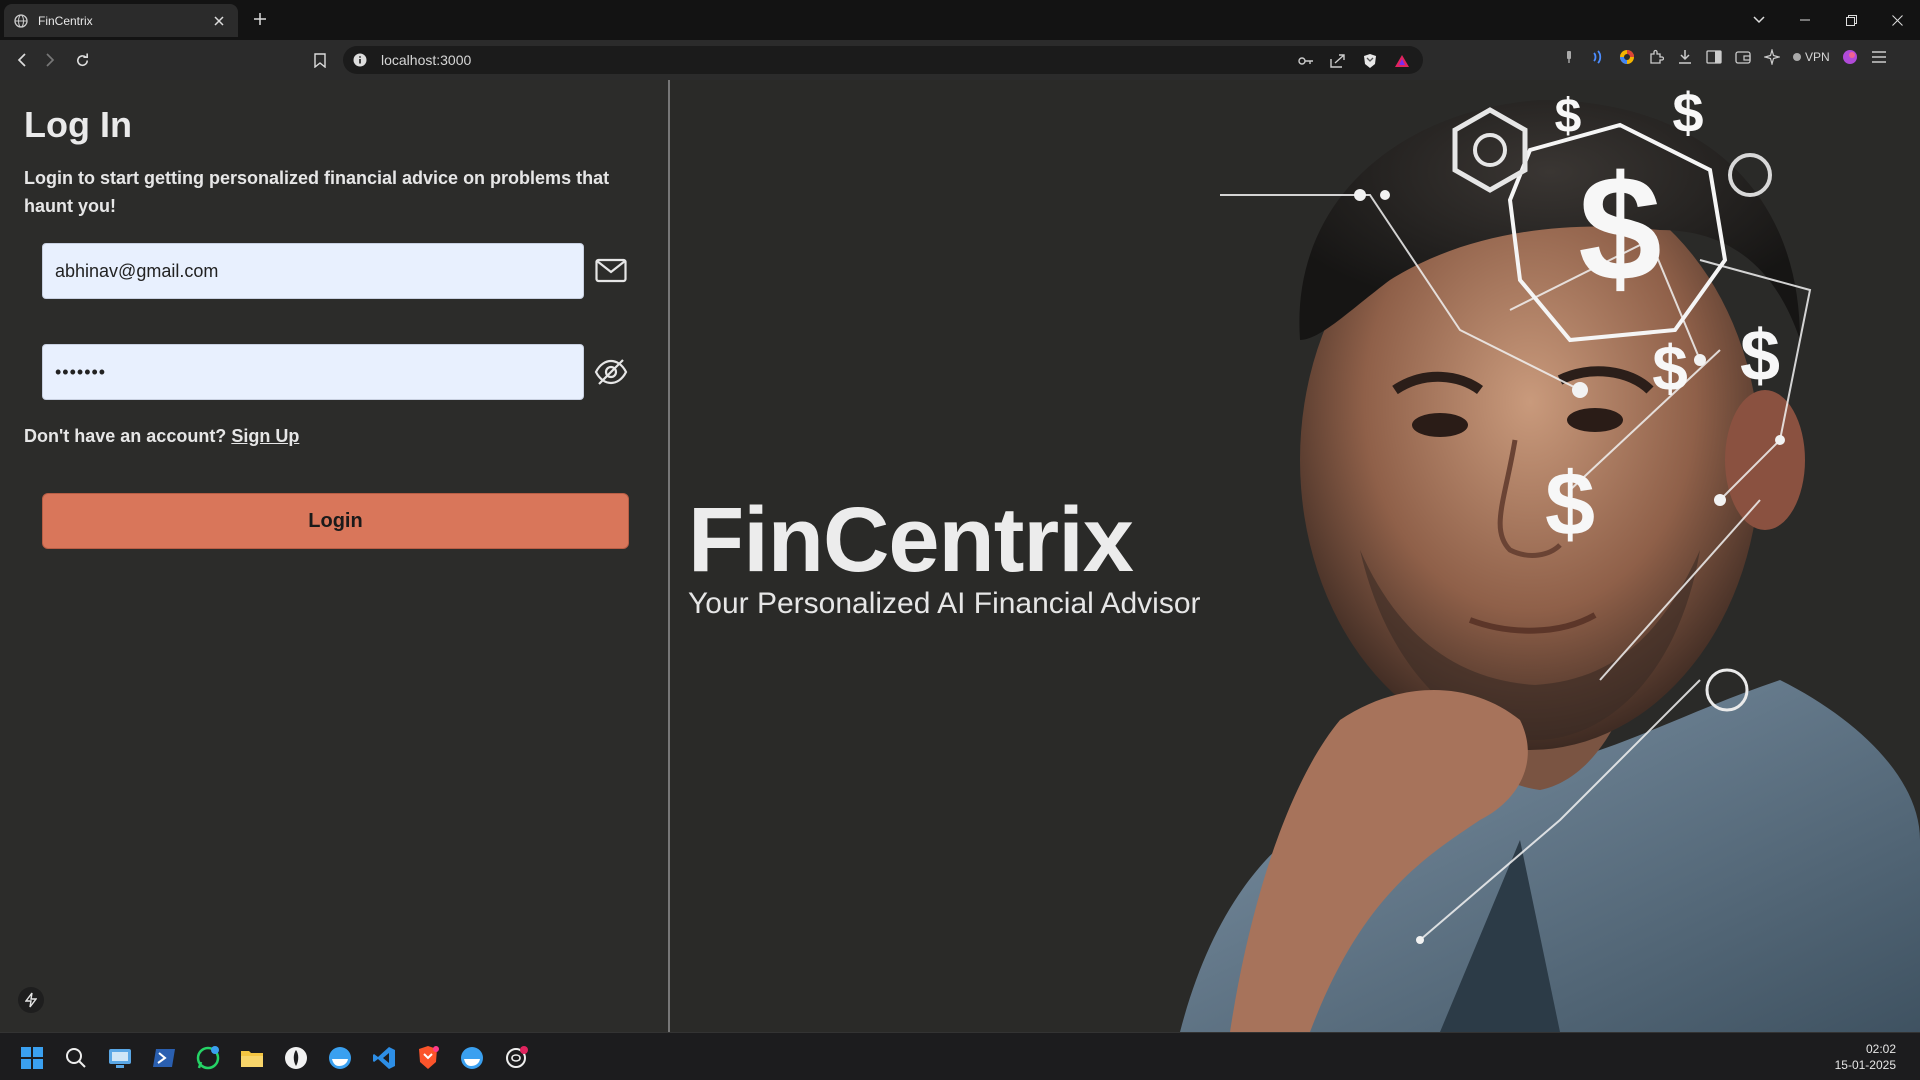  Describe the element at coordinates (1879, 57) in the screenshot. I see `menu-icon` at that location.